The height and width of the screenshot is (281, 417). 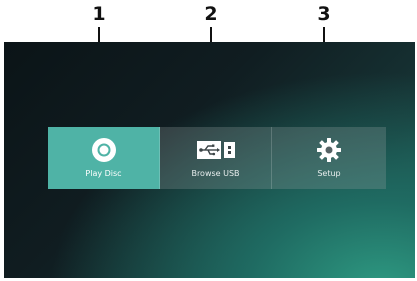 I want to click on menu-tile-play-disc: Play Disc, so click(x=104, y=158).